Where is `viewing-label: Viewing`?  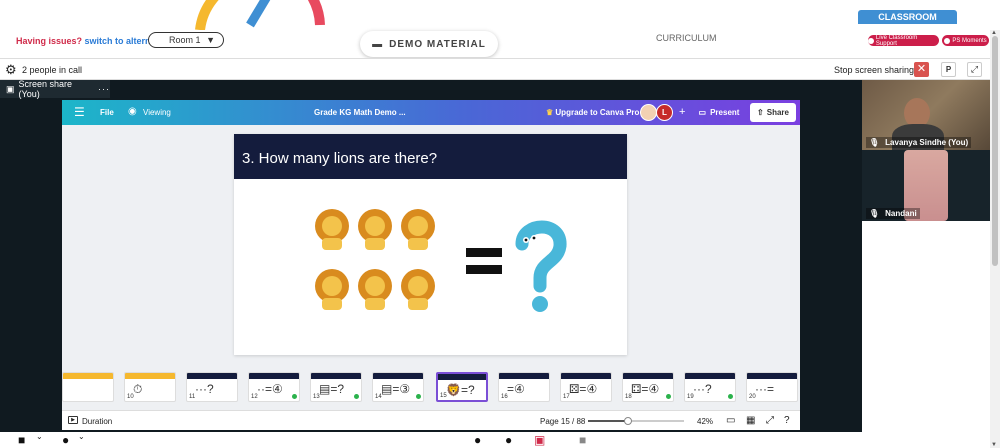 viewing-label: Viewing is located at coordinates (157, 112).